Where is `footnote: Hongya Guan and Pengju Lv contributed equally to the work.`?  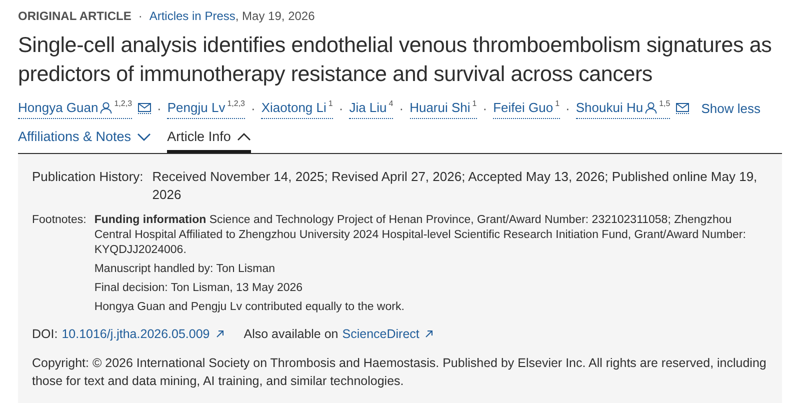 footnote: Hongya Guan and Pengju Lv contributed equally to the work. is located at coordinates (250, 307).